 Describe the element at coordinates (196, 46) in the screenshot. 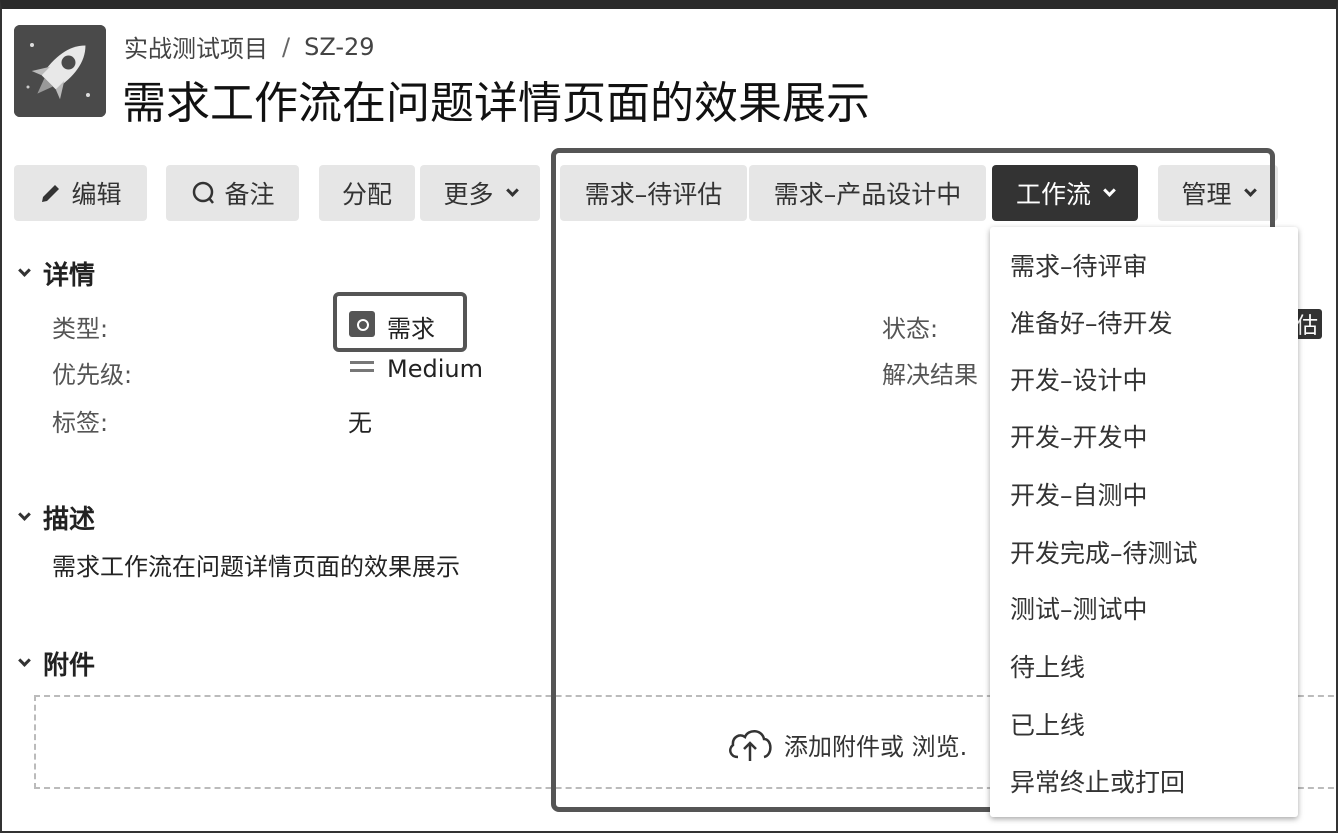

I see `breadcrumb-project-link: 实战测试项目` at that location.